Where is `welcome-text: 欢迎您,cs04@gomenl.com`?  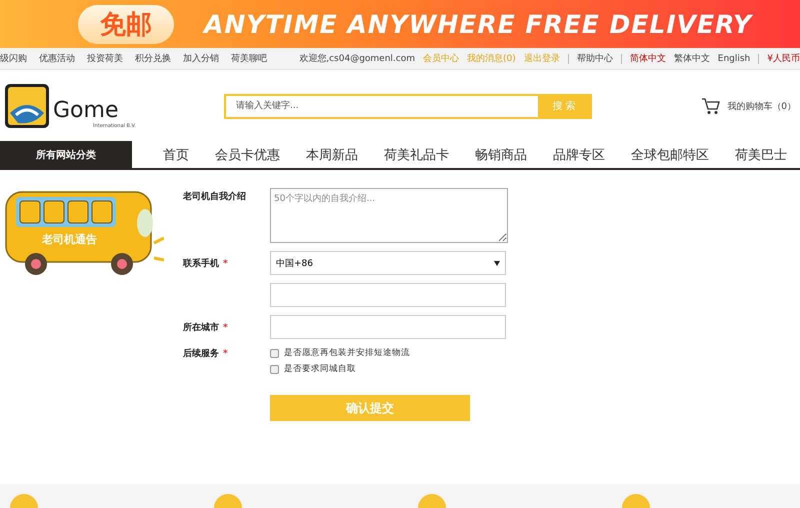
welcome-text: 欢迎您,cs04@gomenl.com is located at coordinates (357, 58).